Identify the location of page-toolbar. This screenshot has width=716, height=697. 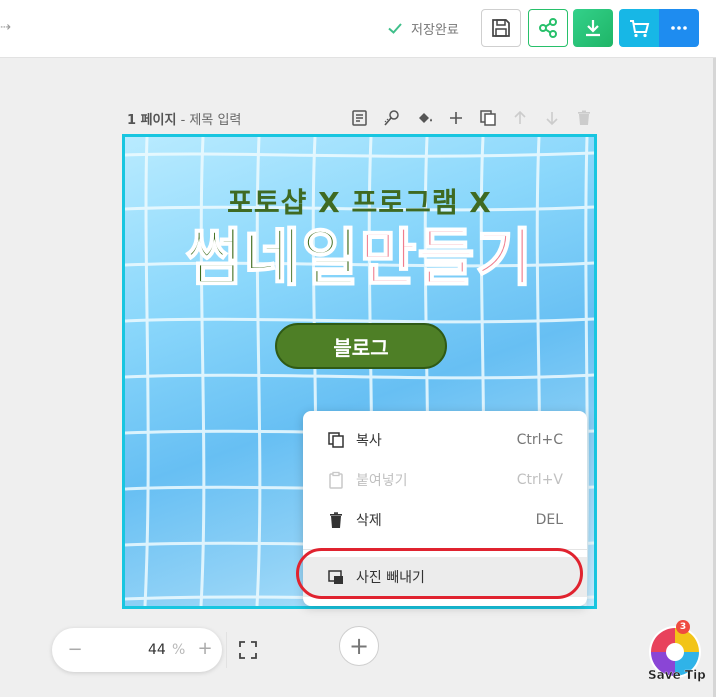
(472, 118).